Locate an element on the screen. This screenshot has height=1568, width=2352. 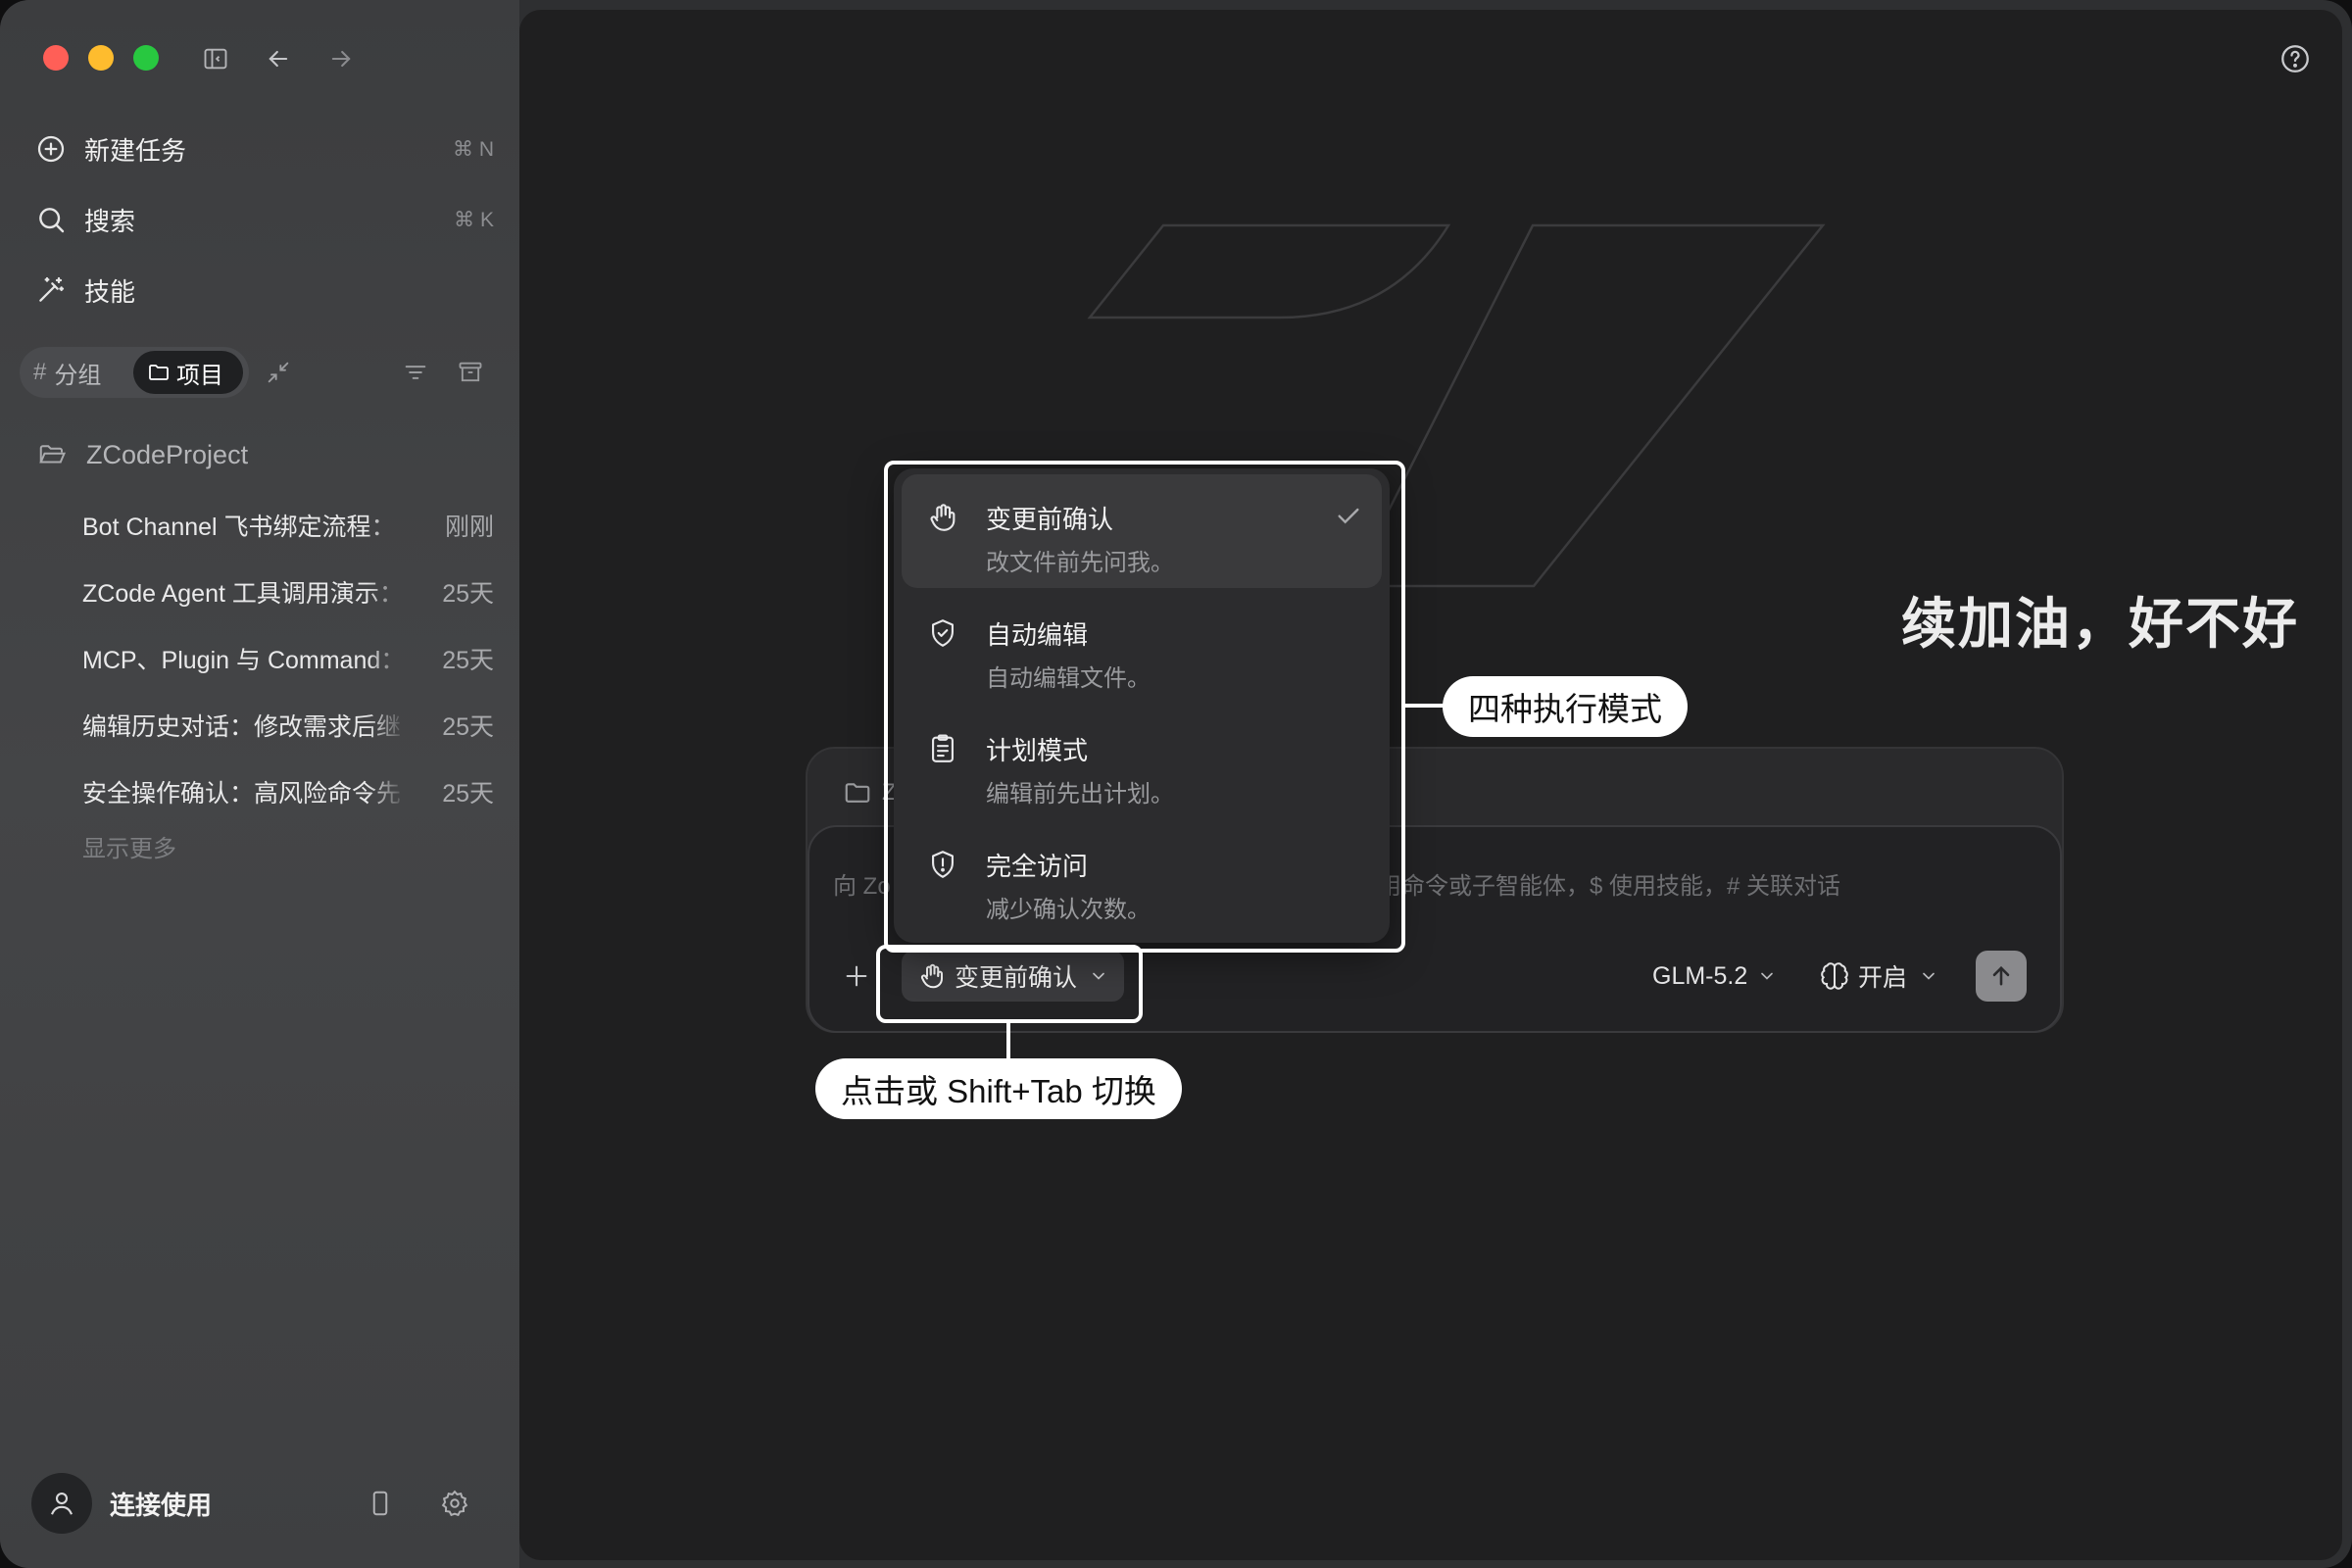
model-label: GLM-5.2 is located at coordinates (1700, 975).